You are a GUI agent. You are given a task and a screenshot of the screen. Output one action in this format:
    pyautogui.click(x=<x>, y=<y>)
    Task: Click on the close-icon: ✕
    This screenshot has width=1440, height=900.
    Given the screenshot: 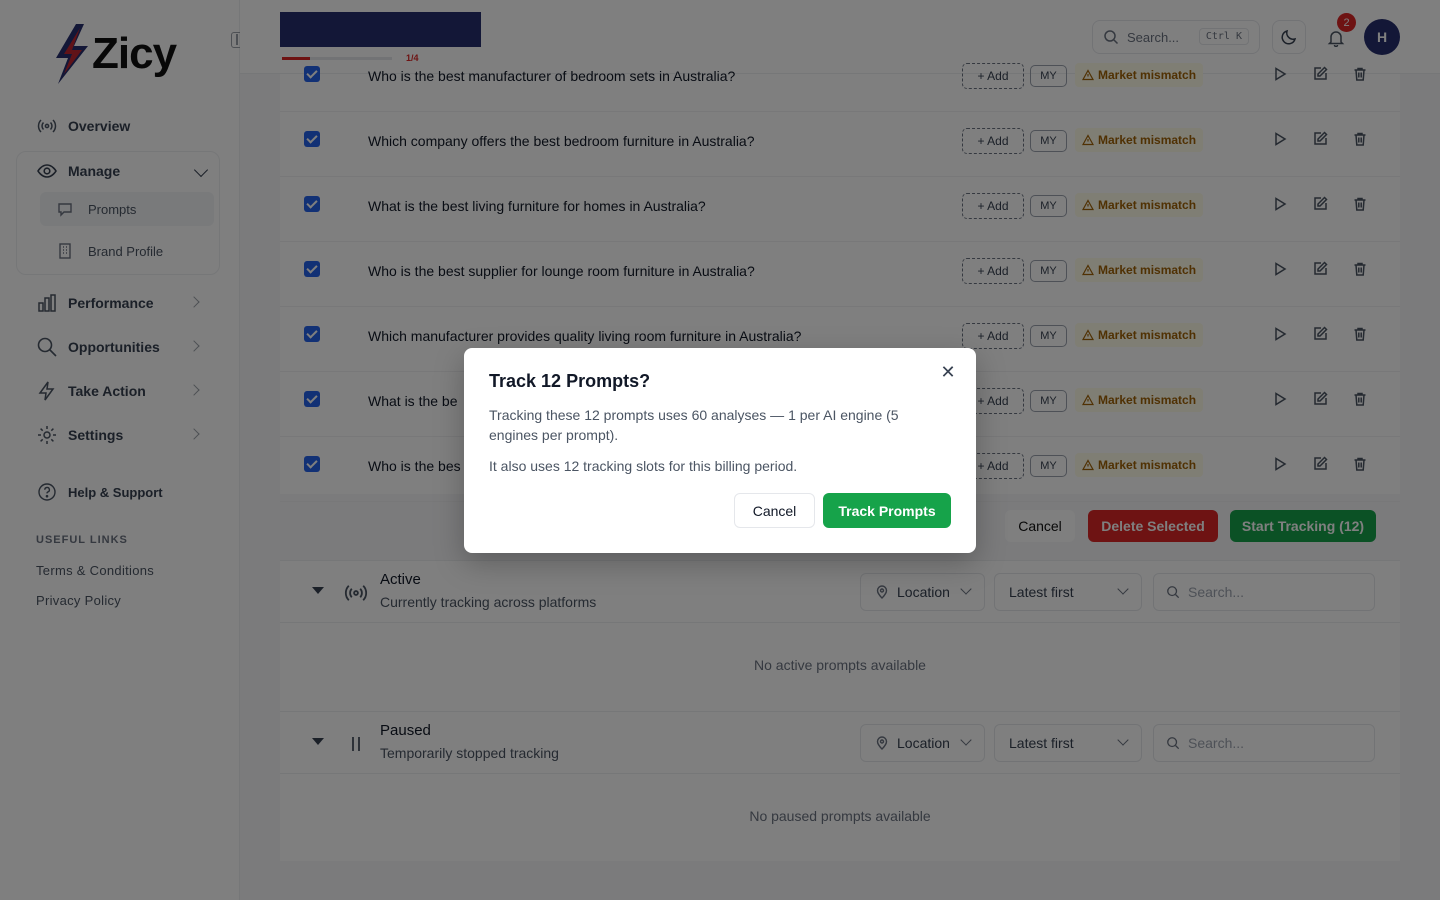 What is the action you would take?
    pyautogui.click(x=948, y=372)
    